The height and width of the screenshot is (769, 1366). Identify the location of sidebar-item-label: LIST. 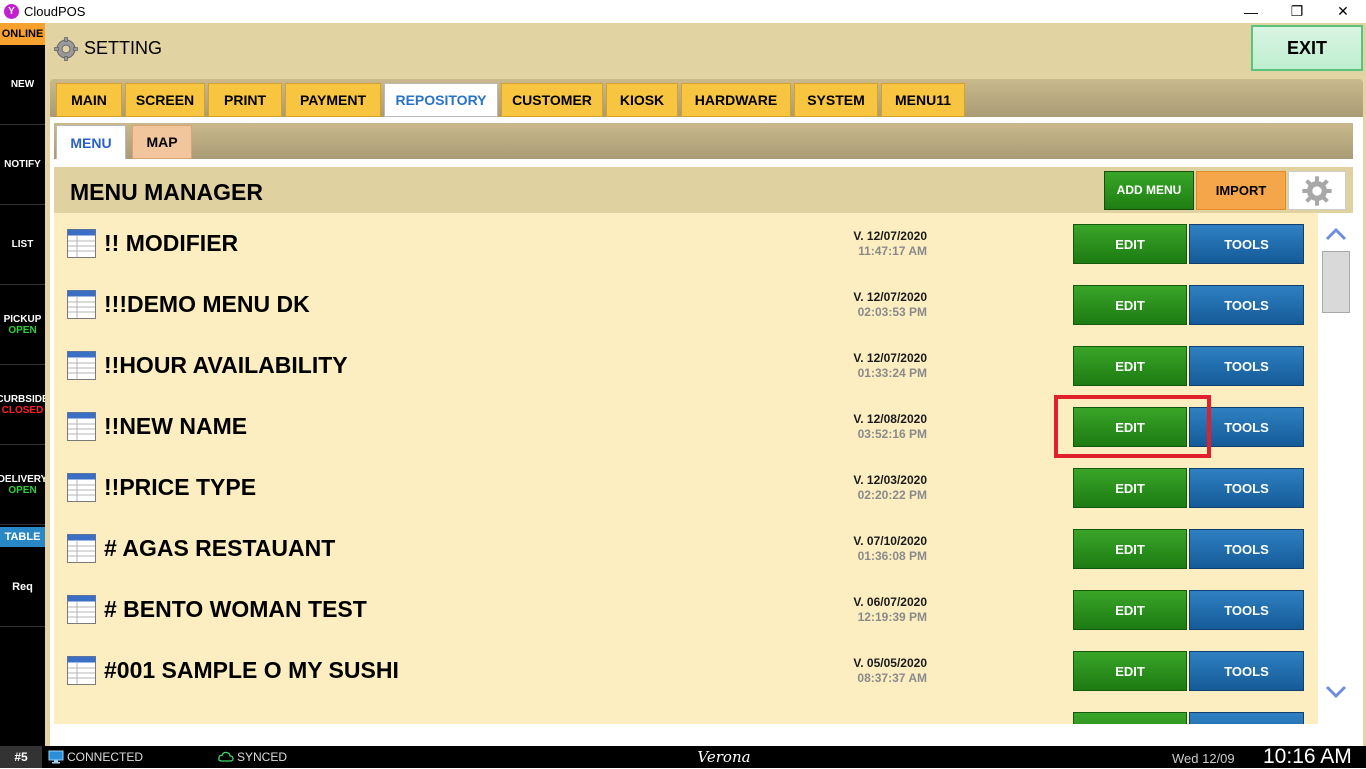
(22, 244).